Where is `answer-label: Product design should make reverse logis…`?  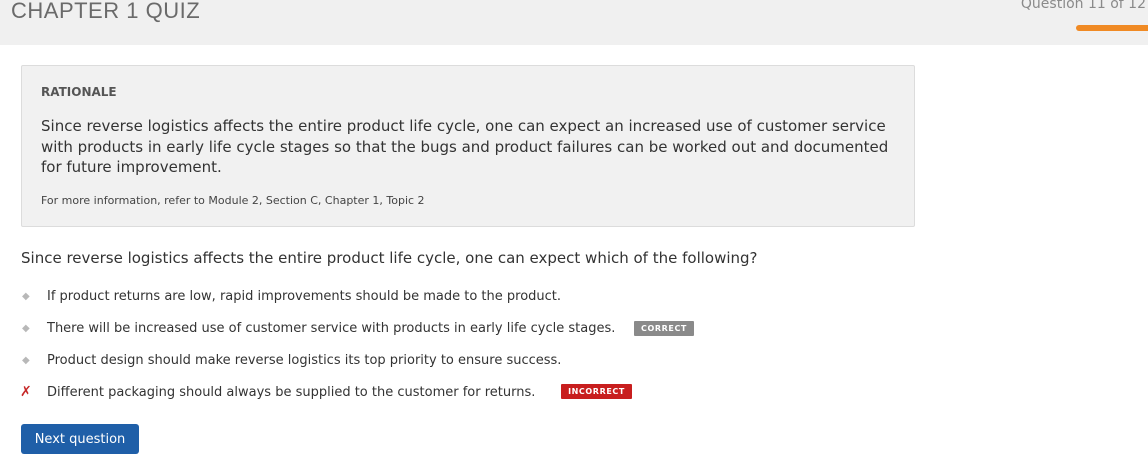
answer-label: Product design should make reverse logis… is located at coordinates (304, 360).